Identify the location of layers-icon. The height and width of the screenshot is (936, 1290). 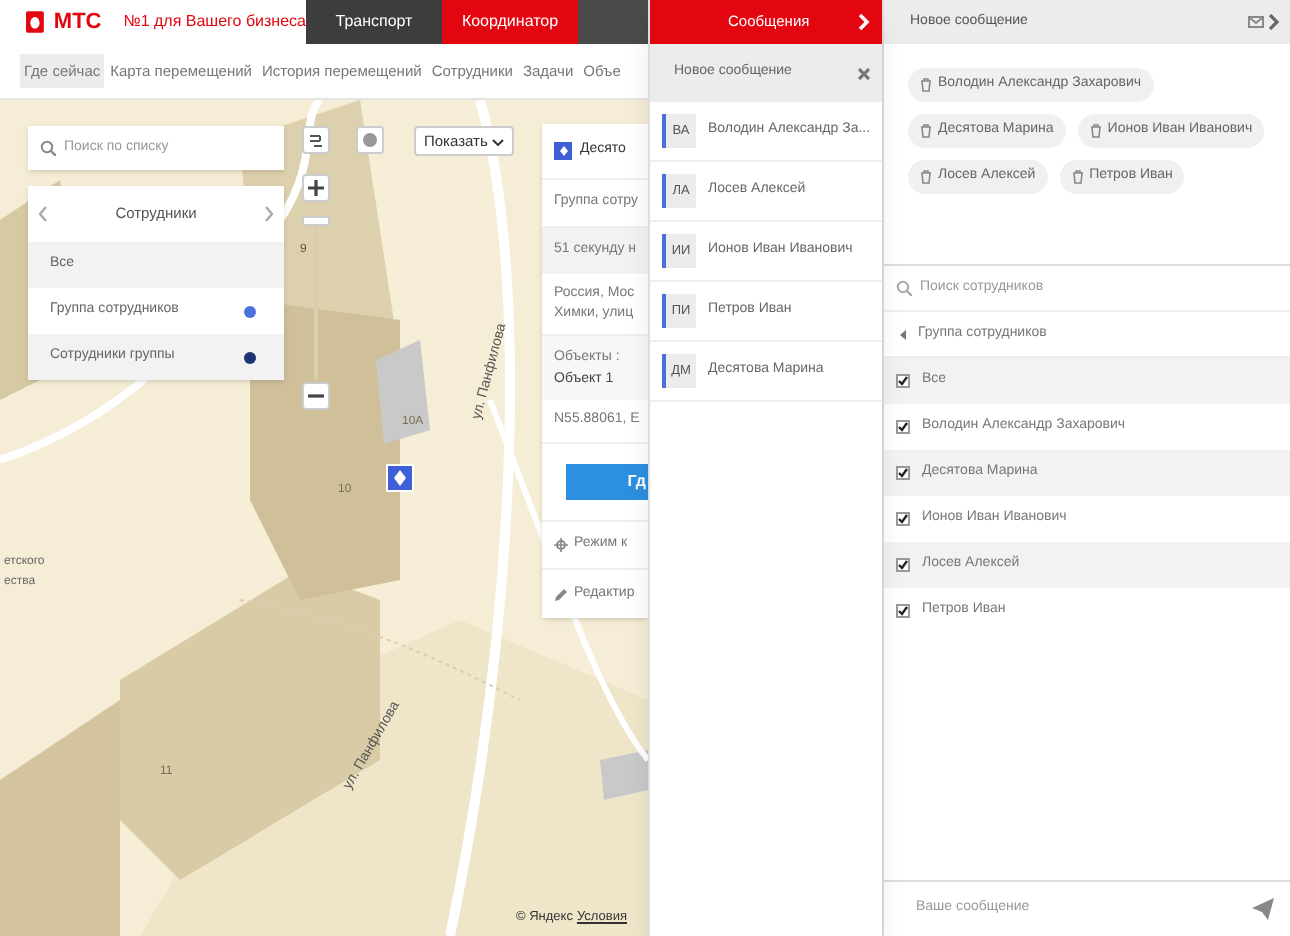
(316, 140).